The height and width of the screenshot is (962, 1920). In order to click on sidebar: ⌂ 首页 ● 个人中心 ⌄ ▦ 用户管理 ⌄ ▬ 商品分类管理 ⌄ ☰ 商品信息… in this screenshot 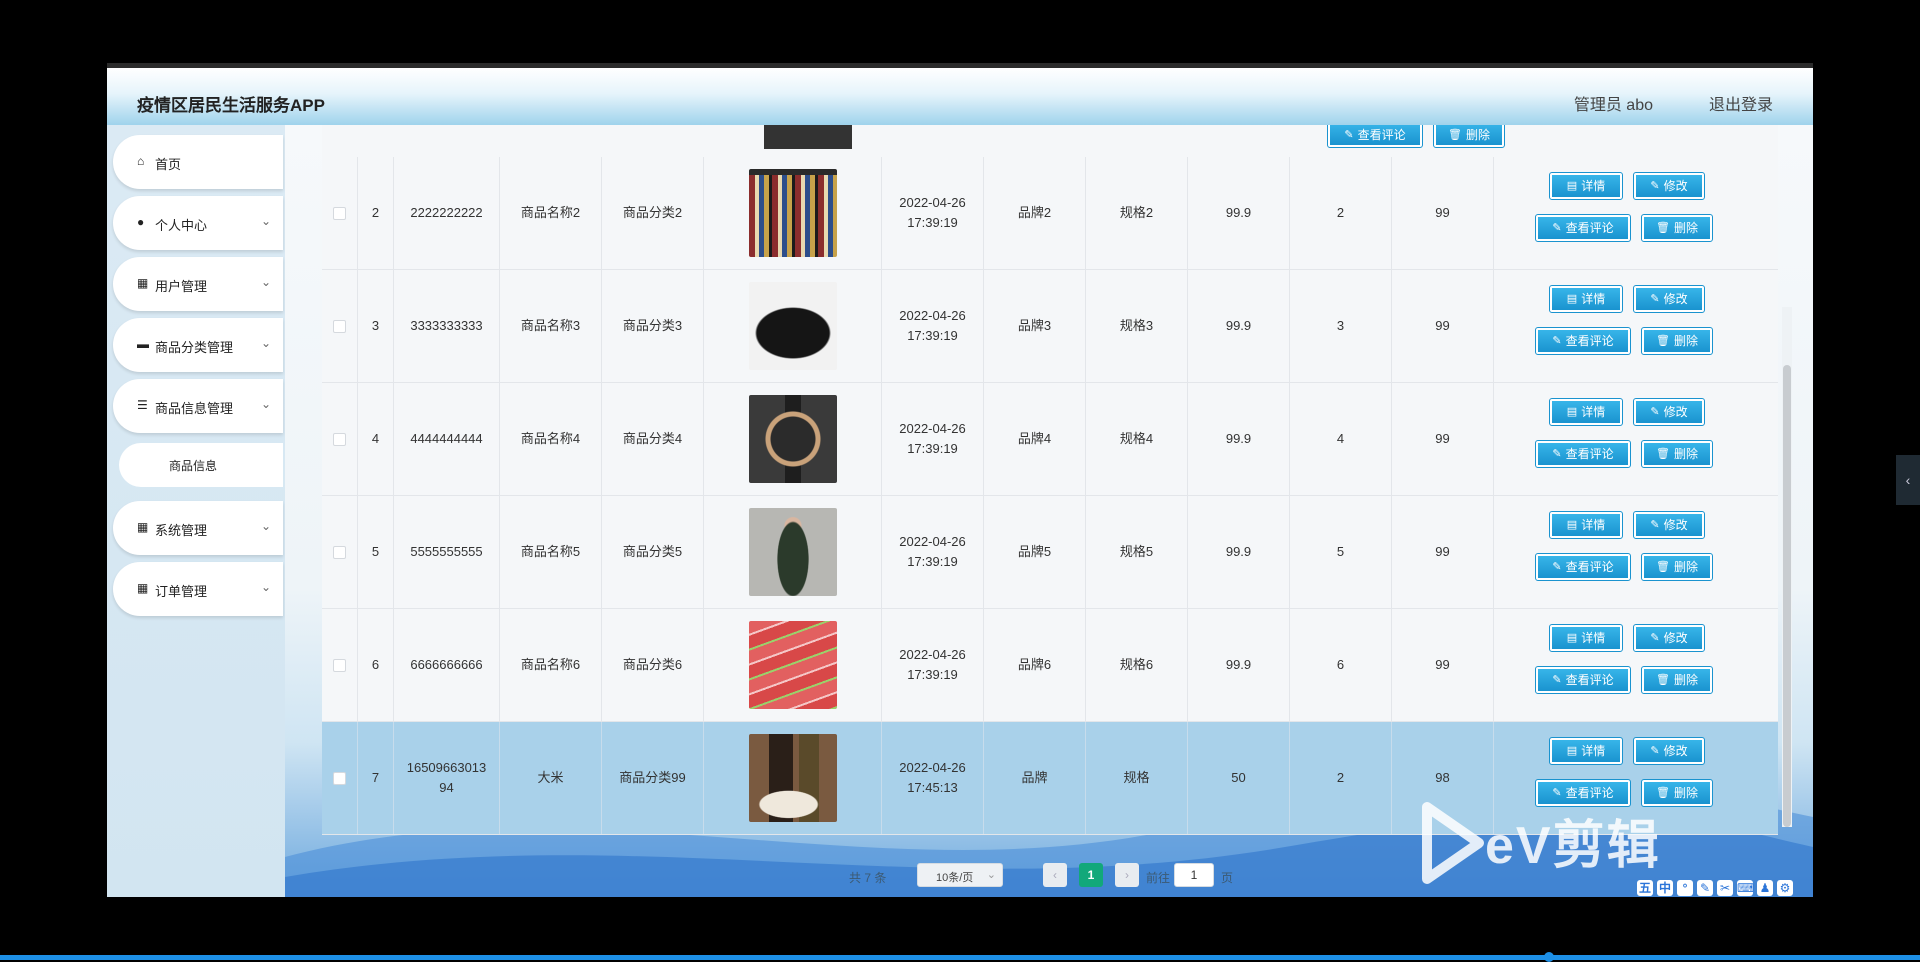, I will do `click(196, 511)`.